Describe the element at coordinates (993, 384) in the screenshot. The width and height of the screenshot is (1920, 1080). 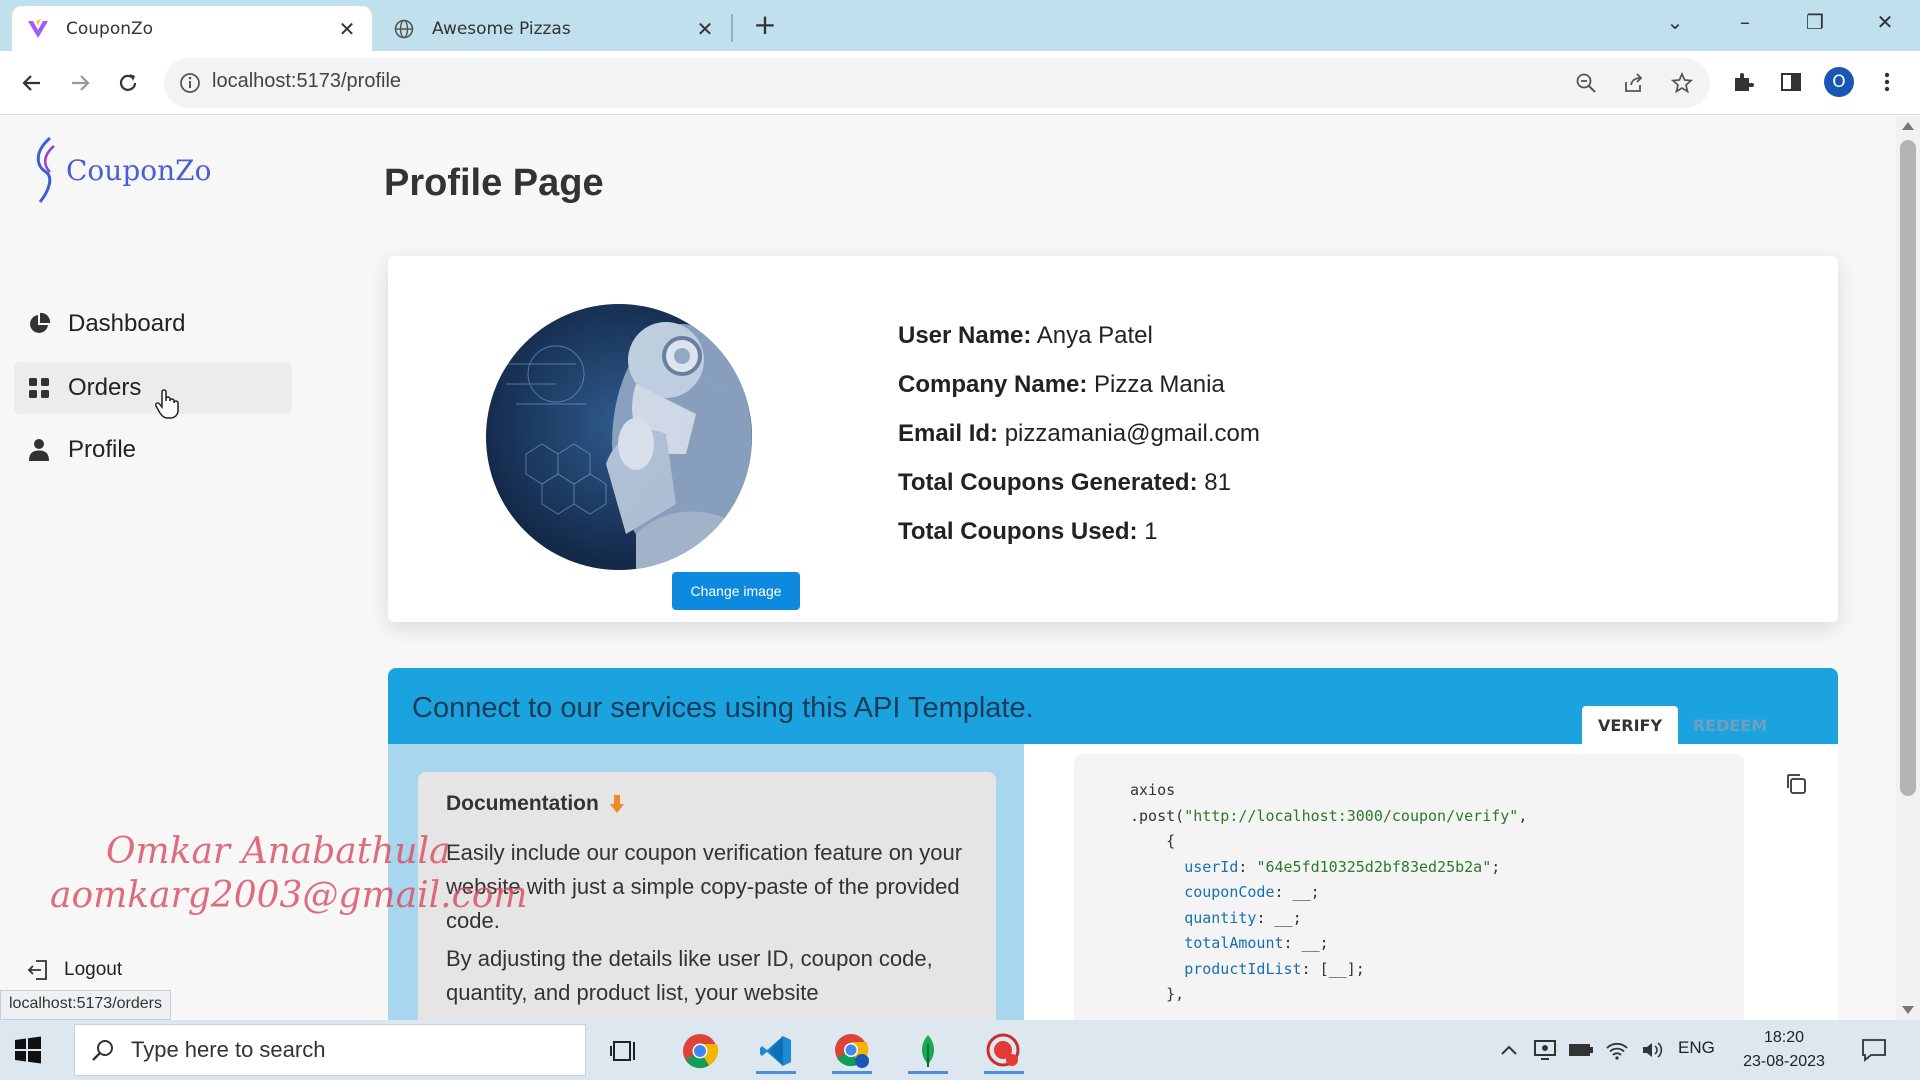
I see `field-key: Company Name:` at that location.